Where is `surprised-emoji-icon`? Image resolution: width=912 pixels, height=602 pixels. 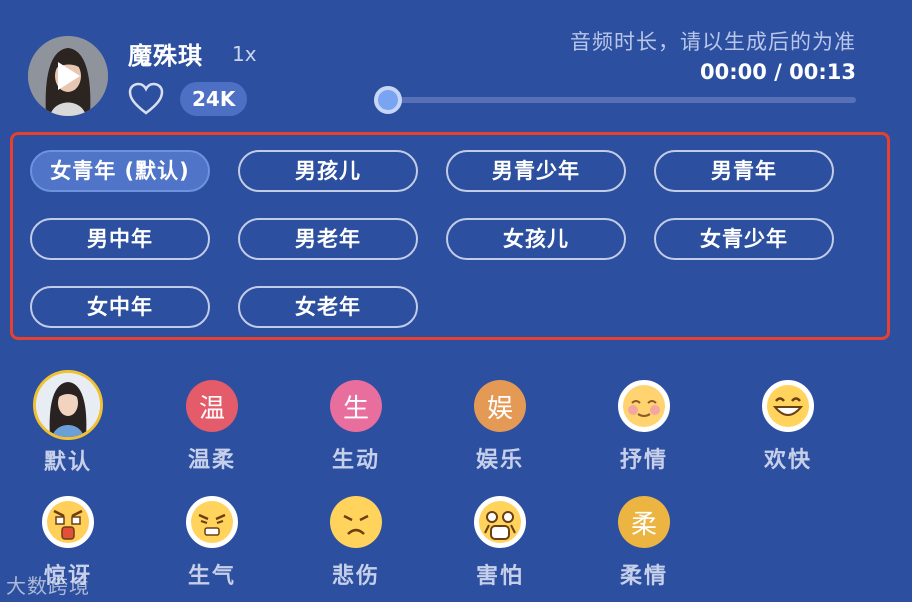 surprised-emoji-icon is located at coordinates (68, 522).